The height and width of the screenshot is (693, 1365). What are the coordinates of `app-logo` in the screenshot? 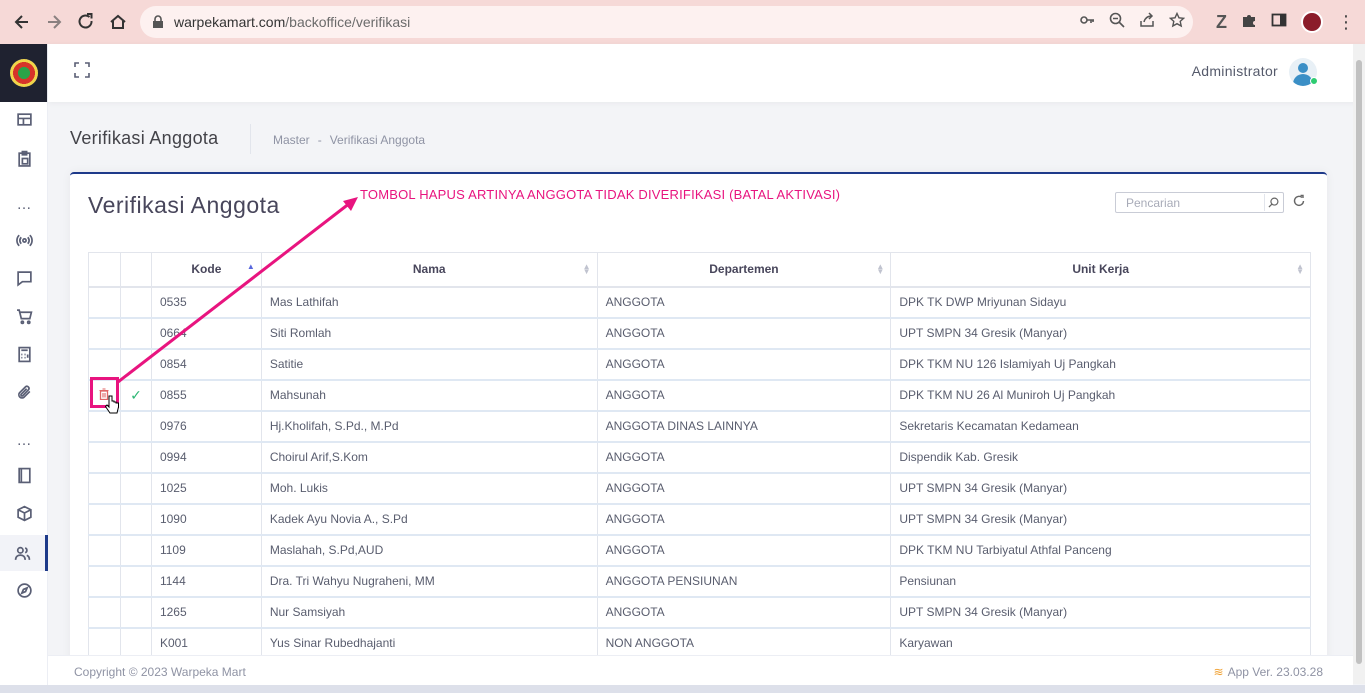 It's located at (23, 73).